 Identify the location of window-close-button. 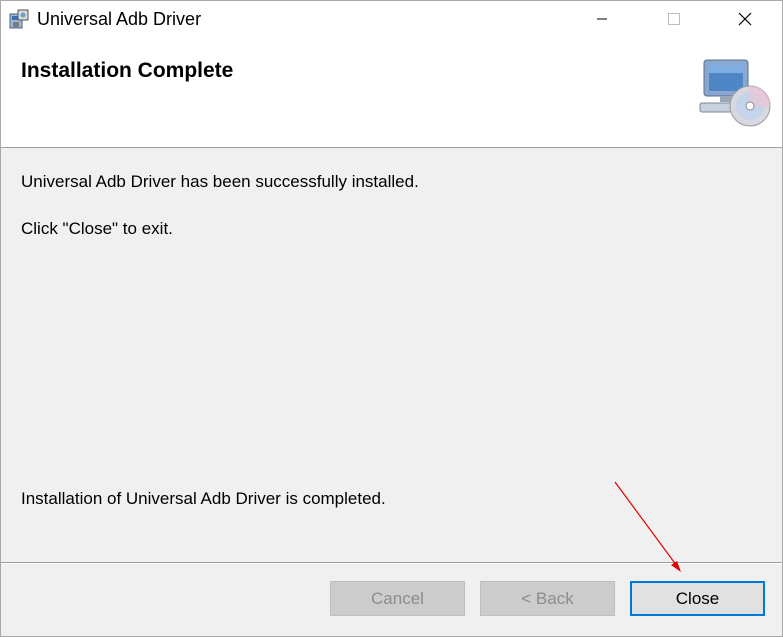
(745, 19).